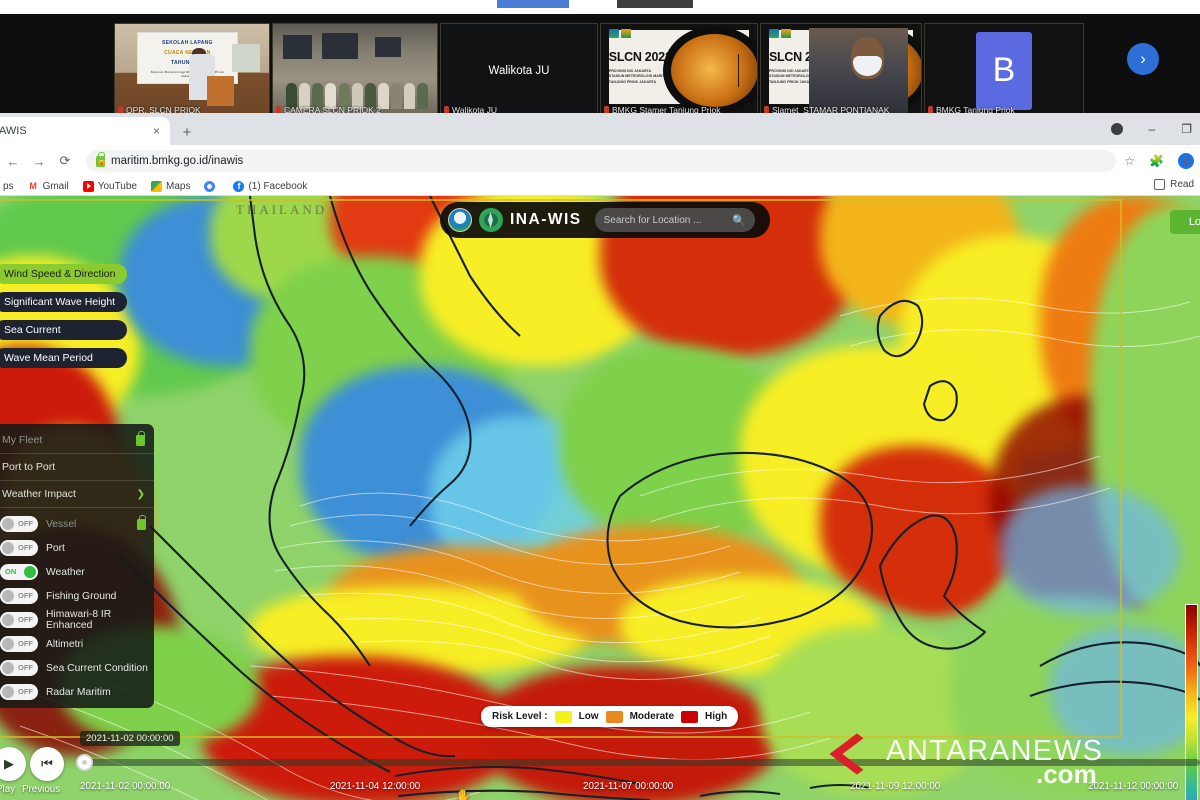 This screenshot has height=800, width=1200. I want to click on bookmark-item: Maps, so click(170, 186).